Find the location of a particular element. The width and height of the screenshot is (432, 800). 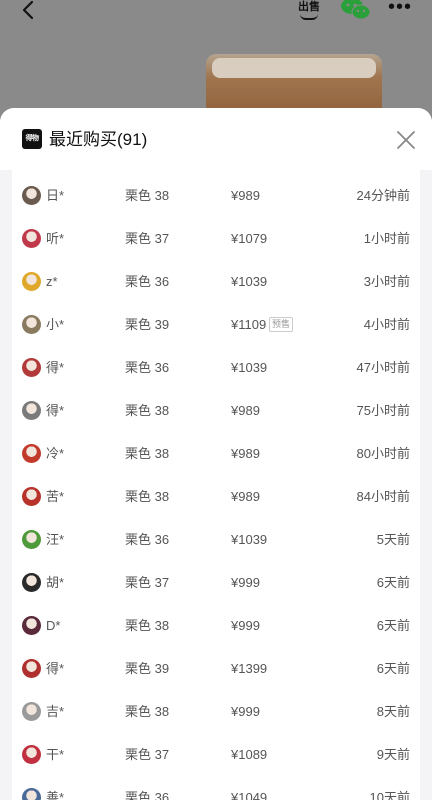

purchase-price: ¥1399 is located at coordinates (249, 668).